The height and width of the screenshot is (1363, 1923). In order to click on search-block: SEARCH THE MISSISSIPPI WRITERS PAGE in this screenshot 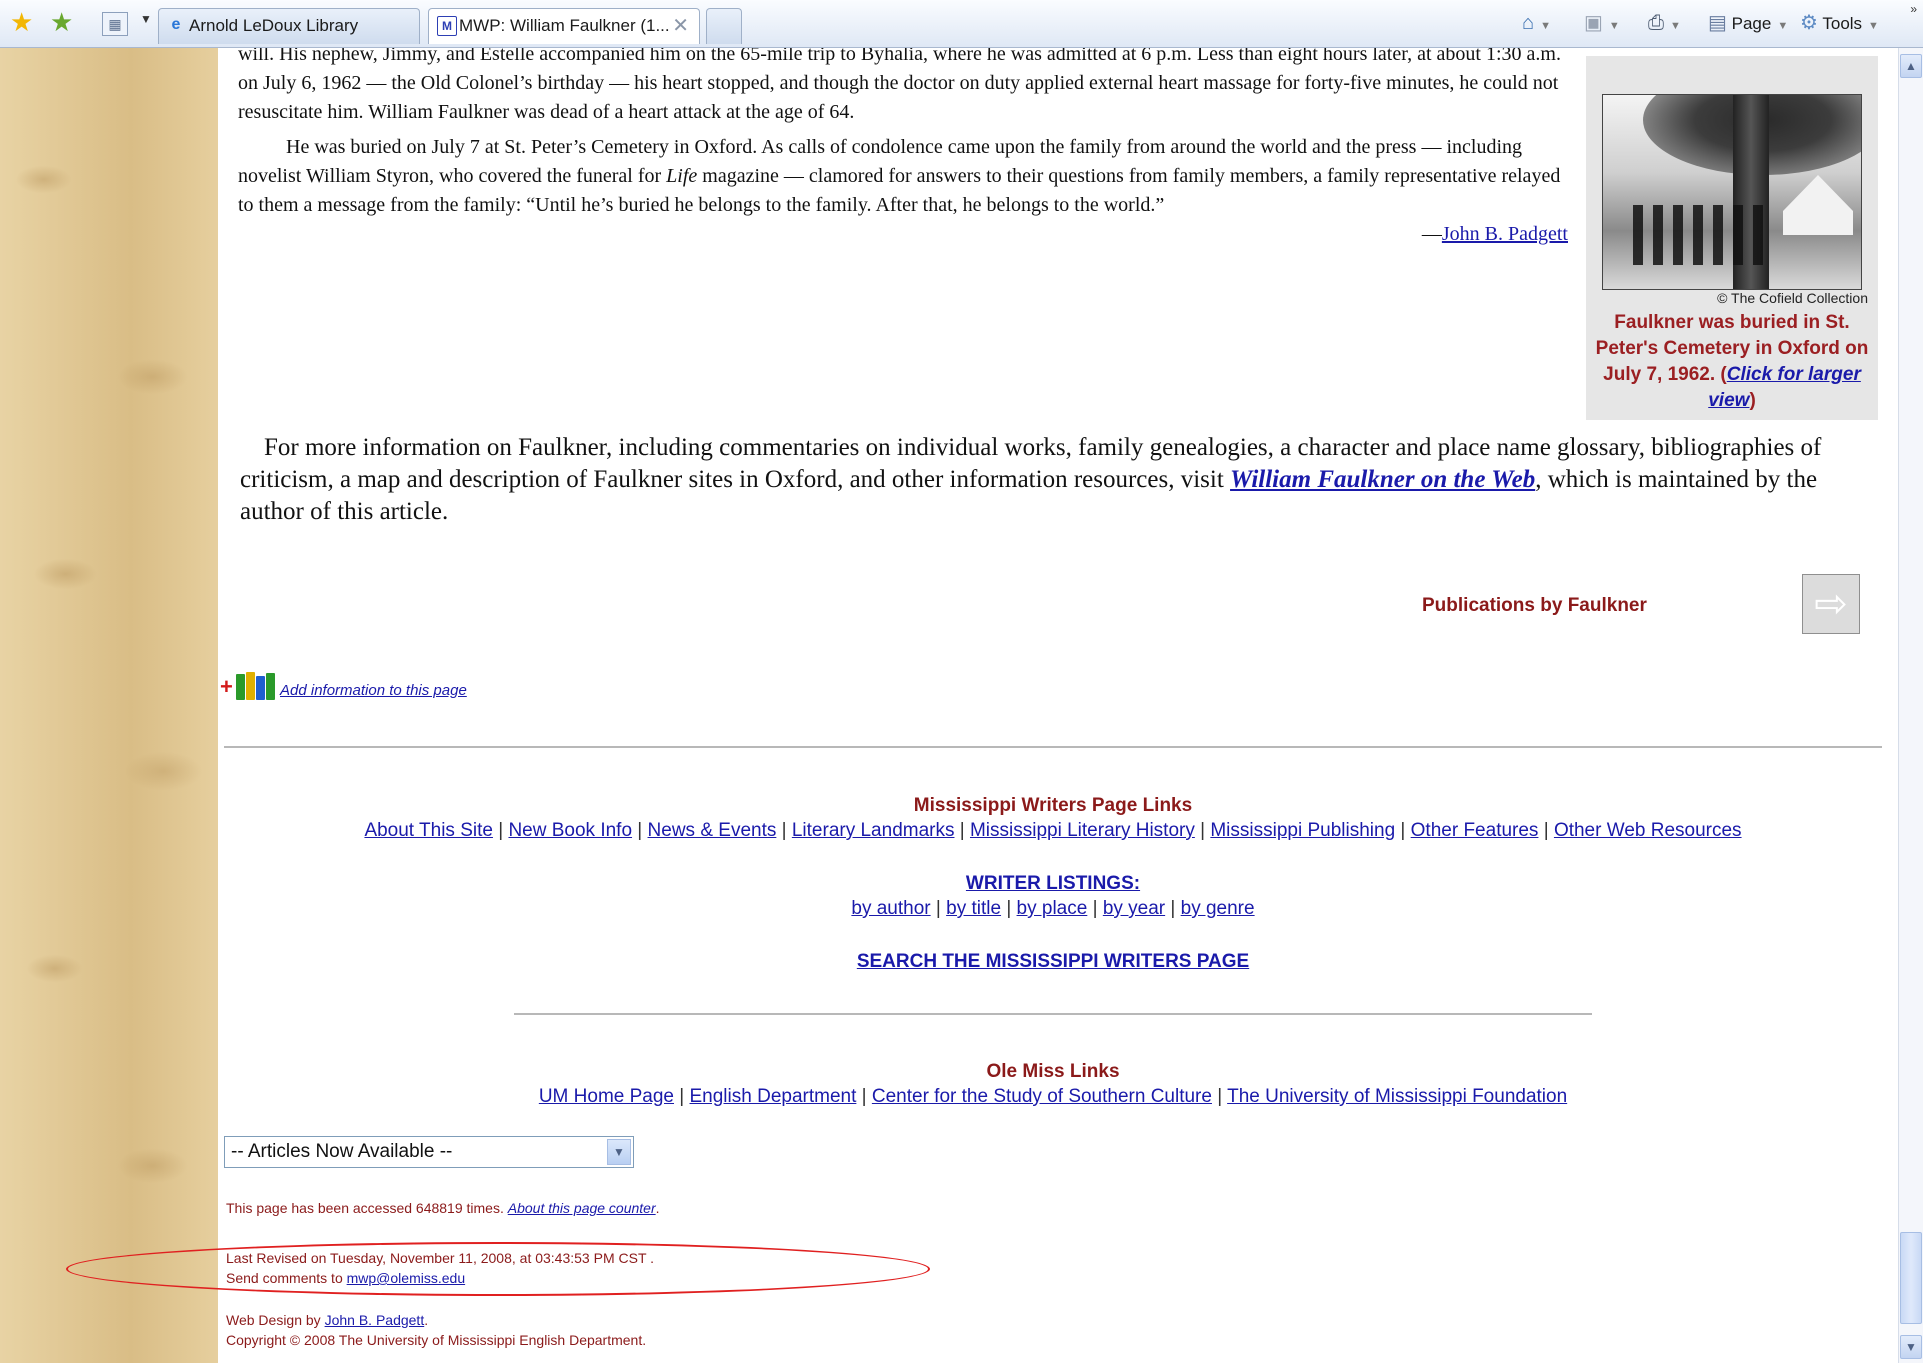, I will do `click(1053, 961)`.